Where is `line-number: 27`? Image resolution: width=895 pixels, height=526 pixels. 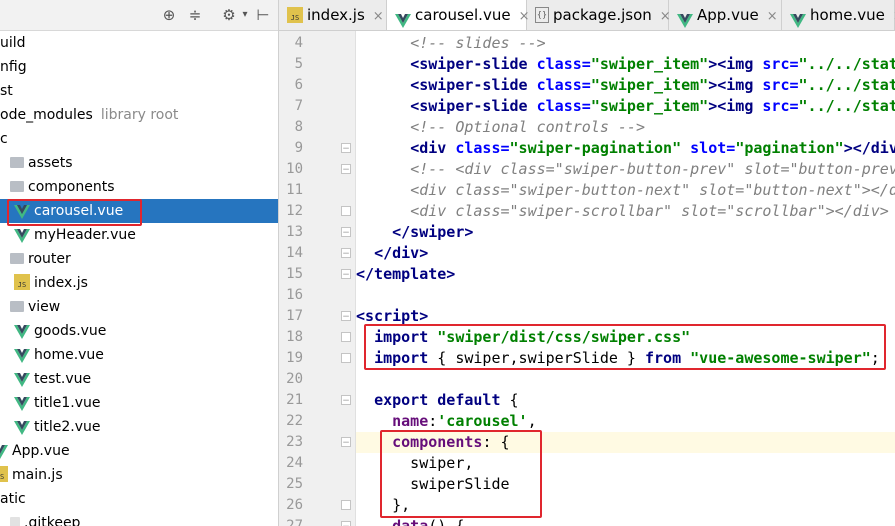
line-number: 27 is located at coordinates (294, 522).